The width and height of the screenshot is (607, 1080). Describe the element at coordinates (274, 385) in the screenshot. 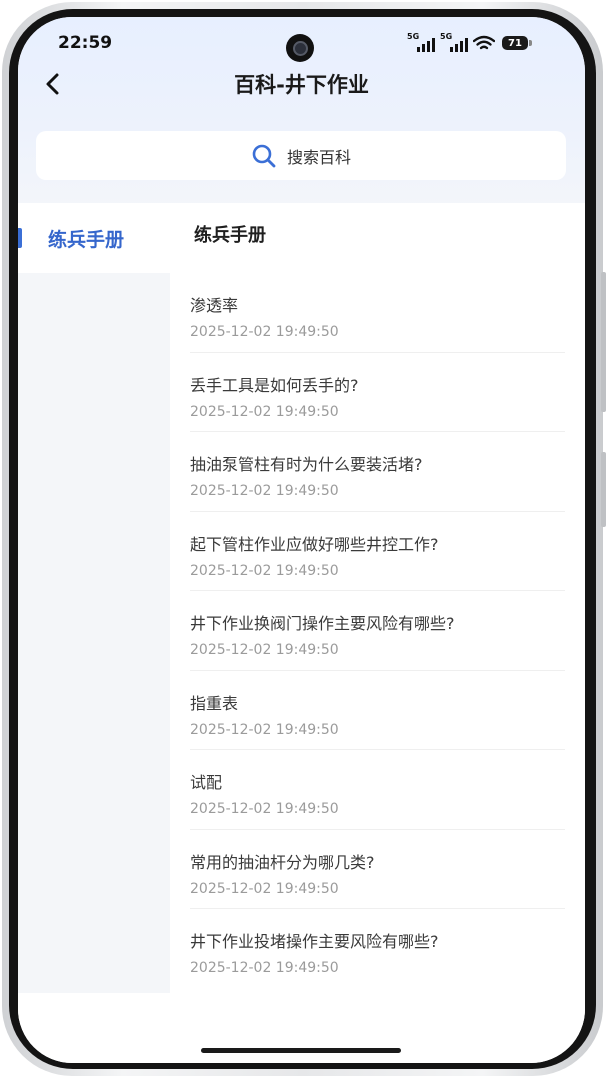

I see `article-title: 丢手工具是如何丢手的?` at that location.